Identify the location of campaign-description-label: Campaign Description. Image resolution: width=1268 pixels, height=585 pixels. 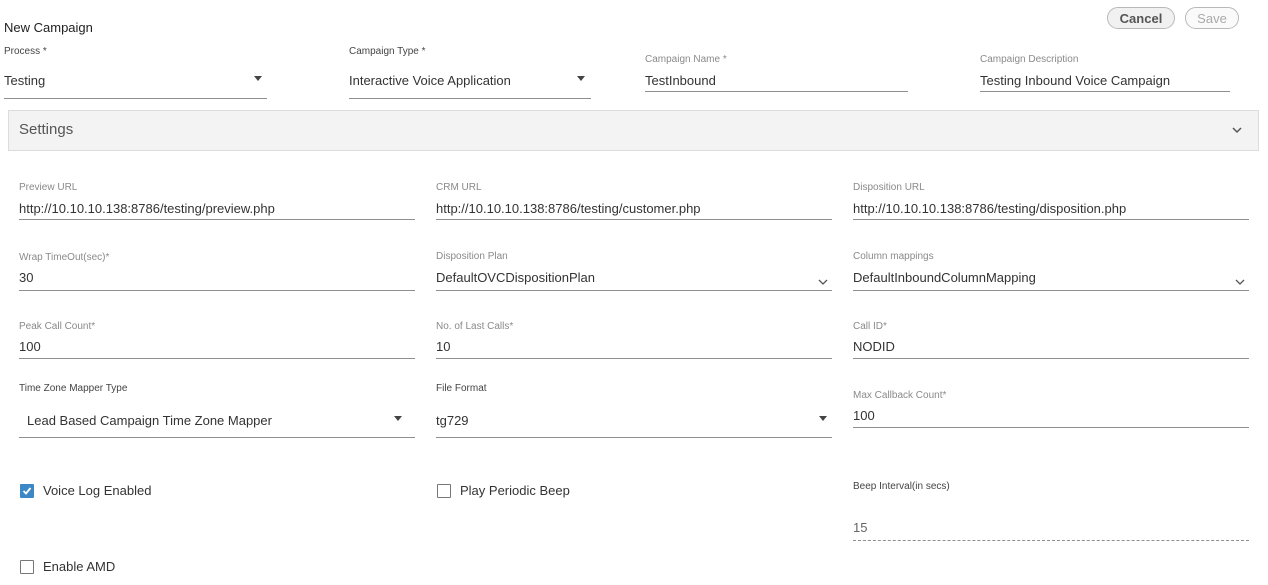
(1029, 59).